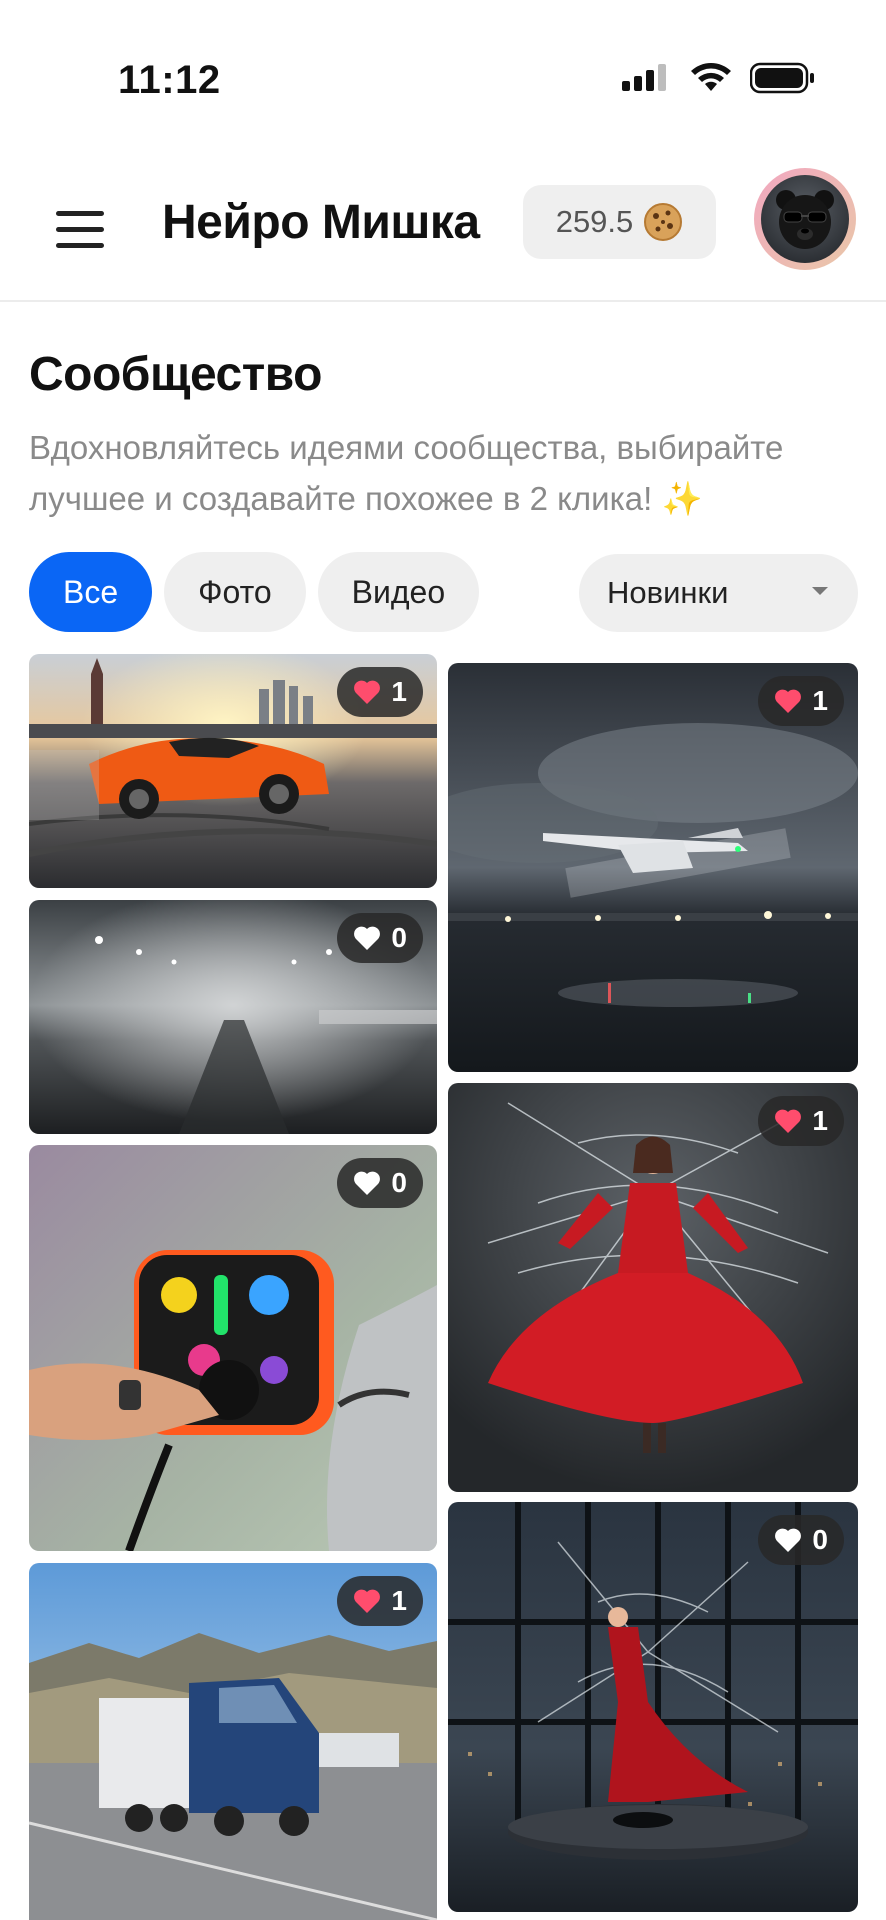  What do you see at coordinates (782, 78) in the screenshot?
I see `battery-icon` at bounding box center [782, 78].